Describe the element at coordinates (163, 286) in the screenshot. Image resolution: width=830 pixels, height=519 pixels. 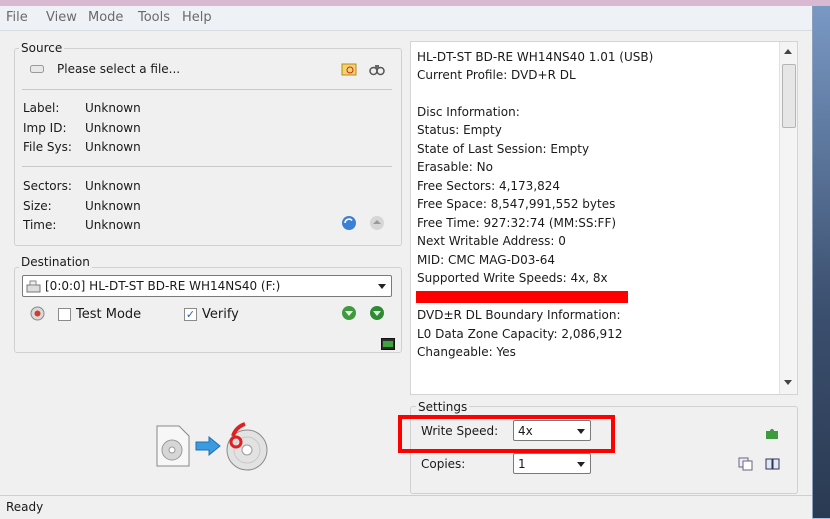
I see `destination-drive-value: [0:0:0] HL-DT-ST BD-RE WH14NS40 (F:)` at that location.